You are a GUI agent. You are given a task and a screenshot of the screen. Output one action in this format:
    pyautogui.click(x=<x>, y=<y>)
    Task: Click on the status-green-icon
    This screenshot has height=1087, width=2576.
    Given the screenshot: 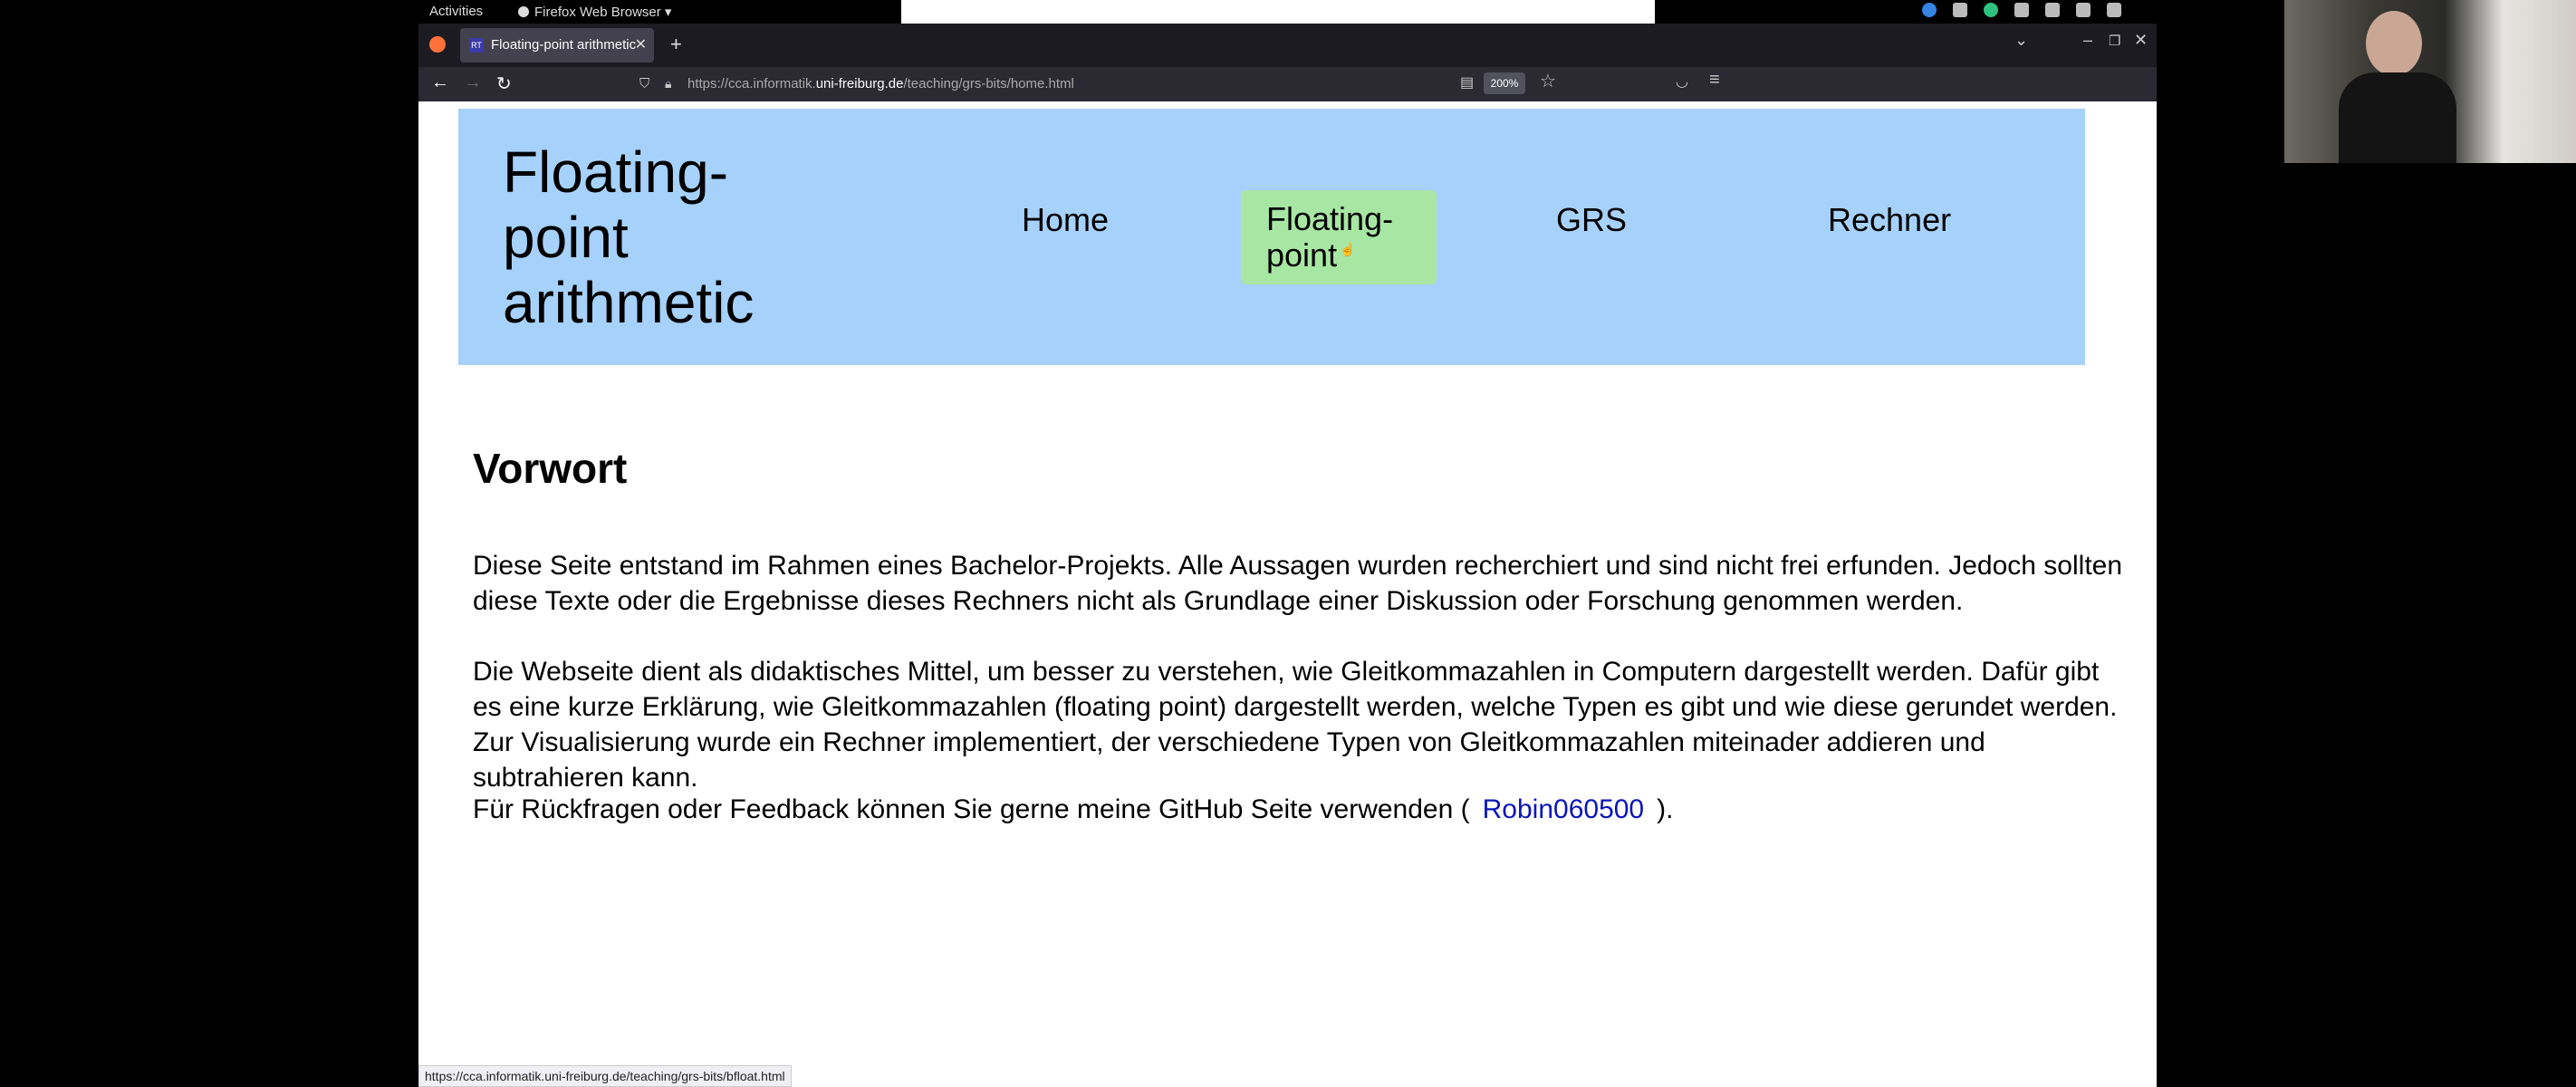 What is the action you would take?
    pyautogui.click(x=1991, y=10)
    